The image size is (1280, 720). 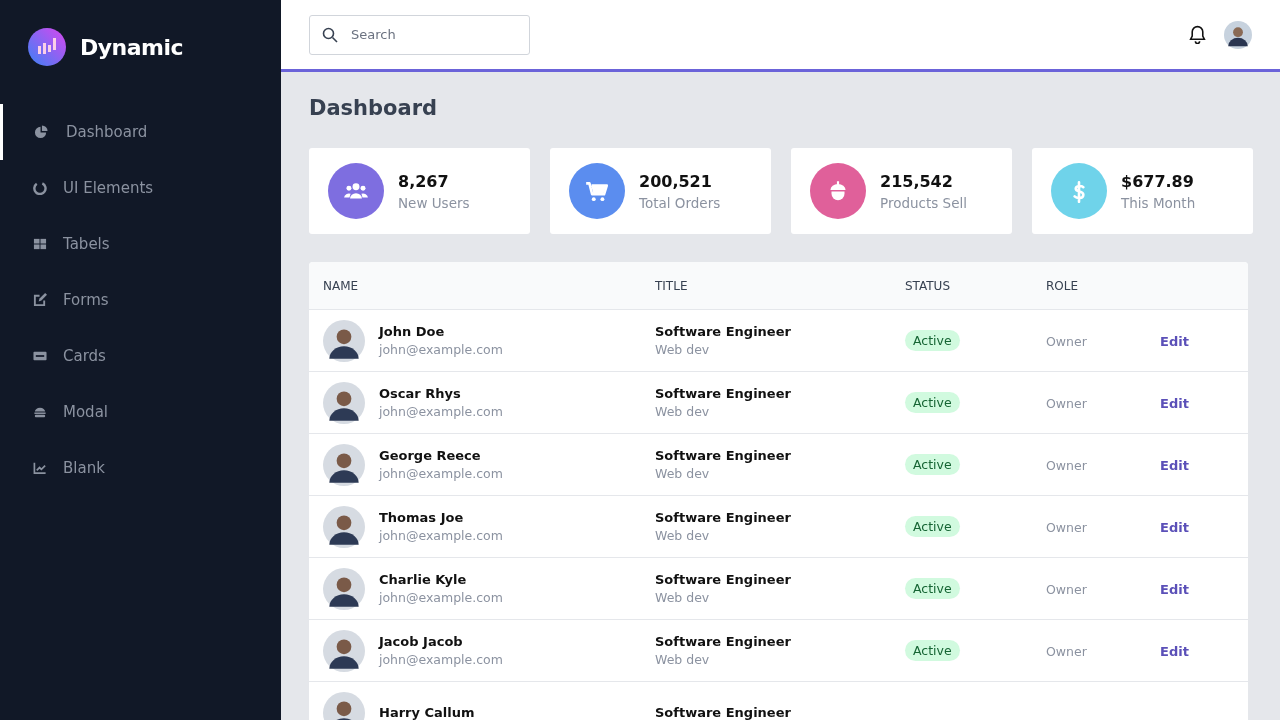 What do you see at coordinates (374, 108) in the screenshot?
I see `page-title: Dashboard` at bounding box center [374, 108].